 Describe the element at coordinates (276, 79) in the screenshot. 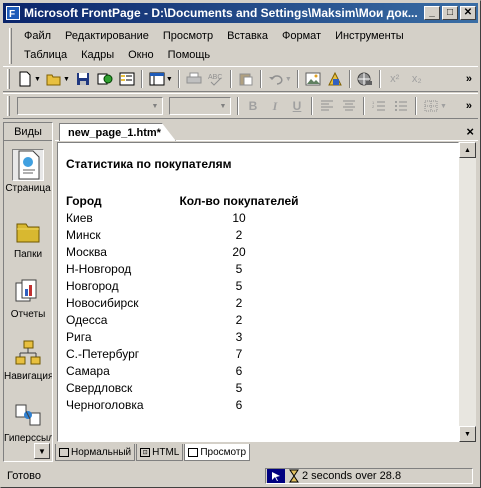

I see `undo-button` at that location.